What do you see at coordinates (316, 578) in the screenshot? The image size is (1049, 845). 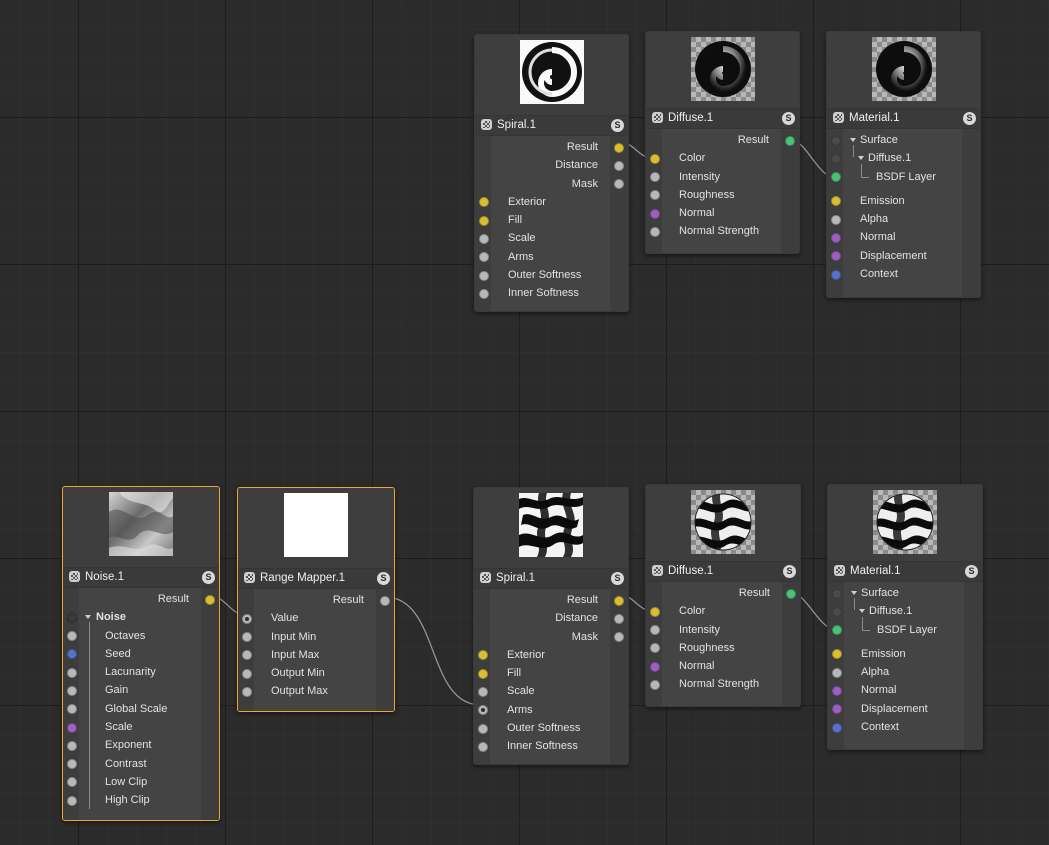 I see `range-mapper-header: Range Mapper.1 S` at bounding box center [316, 578].